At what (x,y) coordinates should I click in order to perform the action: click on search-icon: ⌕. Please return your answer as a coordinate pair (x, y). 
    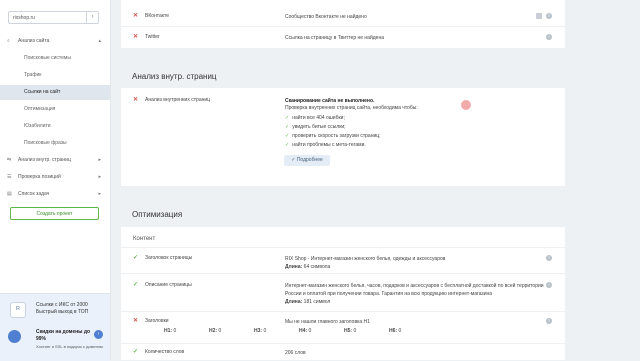
    Looking at the image, I should click on (8, 41).